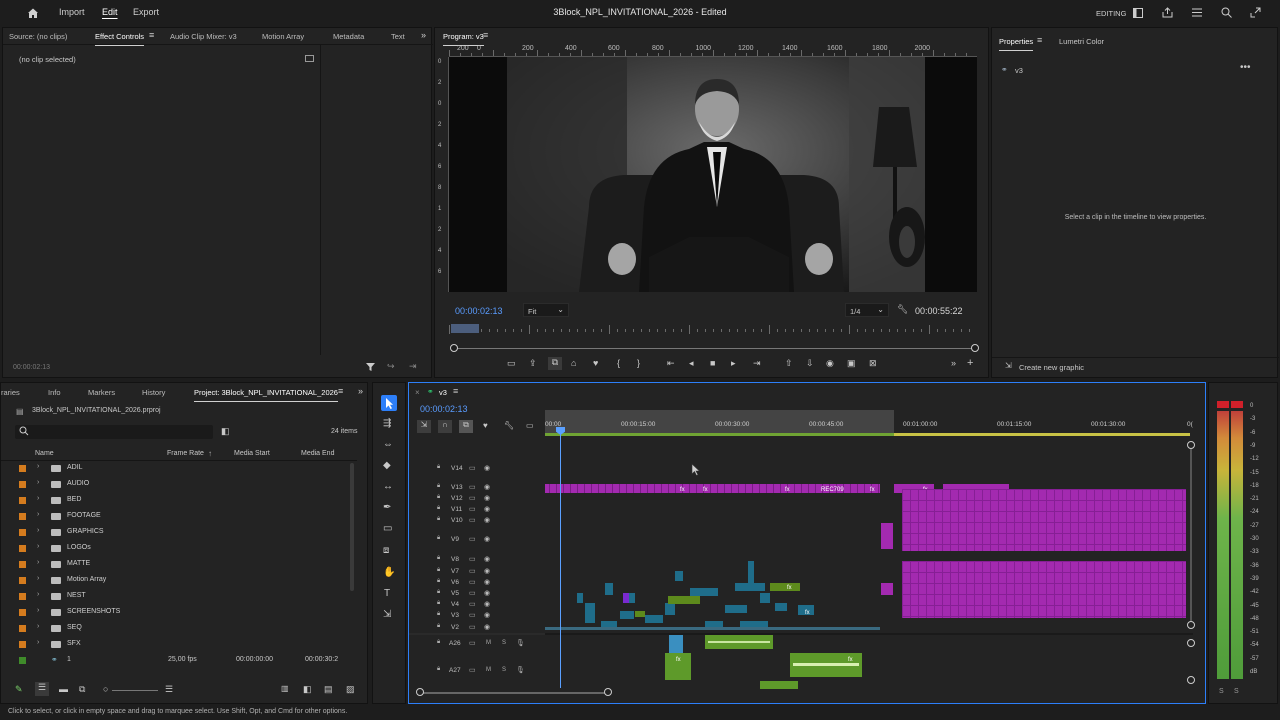 The width and height of the screenshot is (1280, 720). I want to click on scroll-handle-right, so click(975, 348).